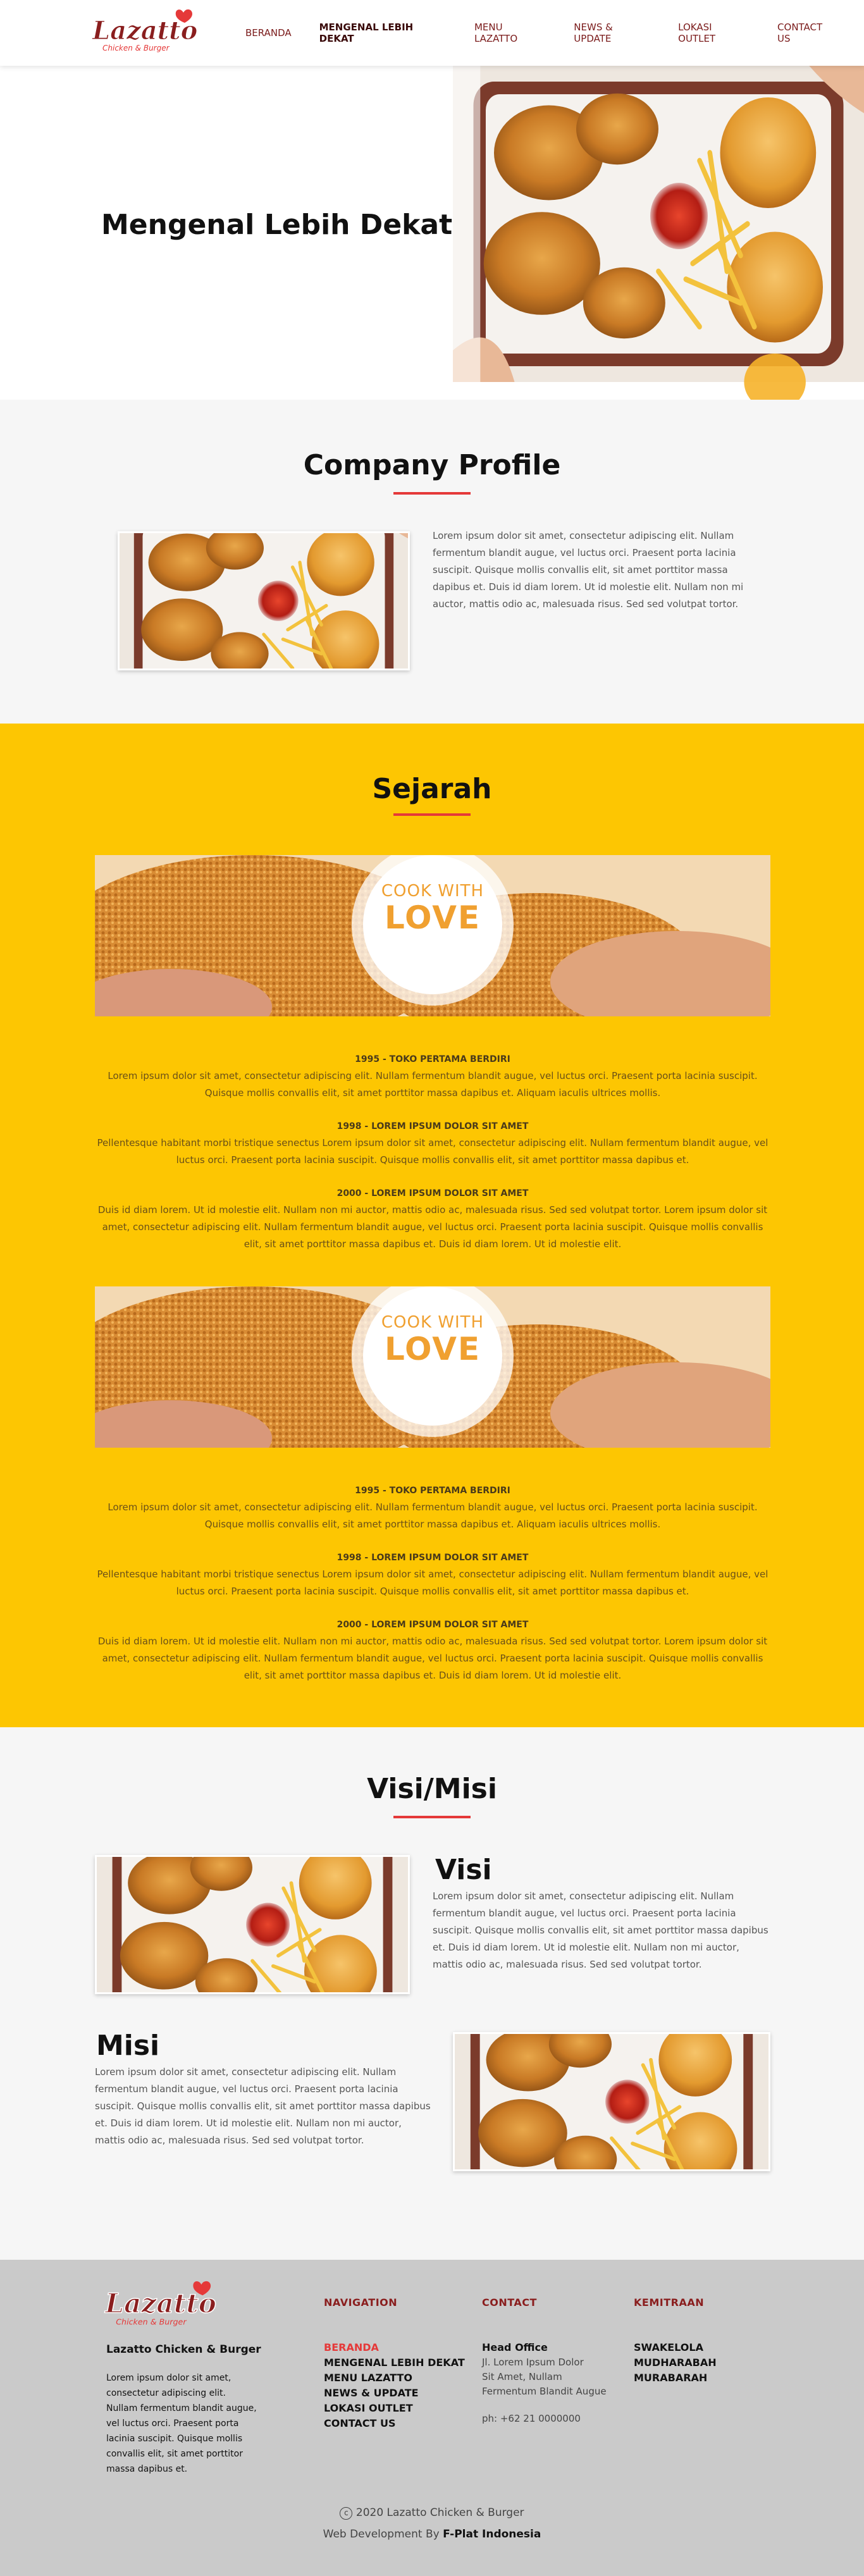 The width and height of the screenshot is (864, 2576). What do you see at coordinates (612, 33) in the screenshot?
I see `nav-news-update: NEWS & UPDATE` at bounding box center [612, 33].